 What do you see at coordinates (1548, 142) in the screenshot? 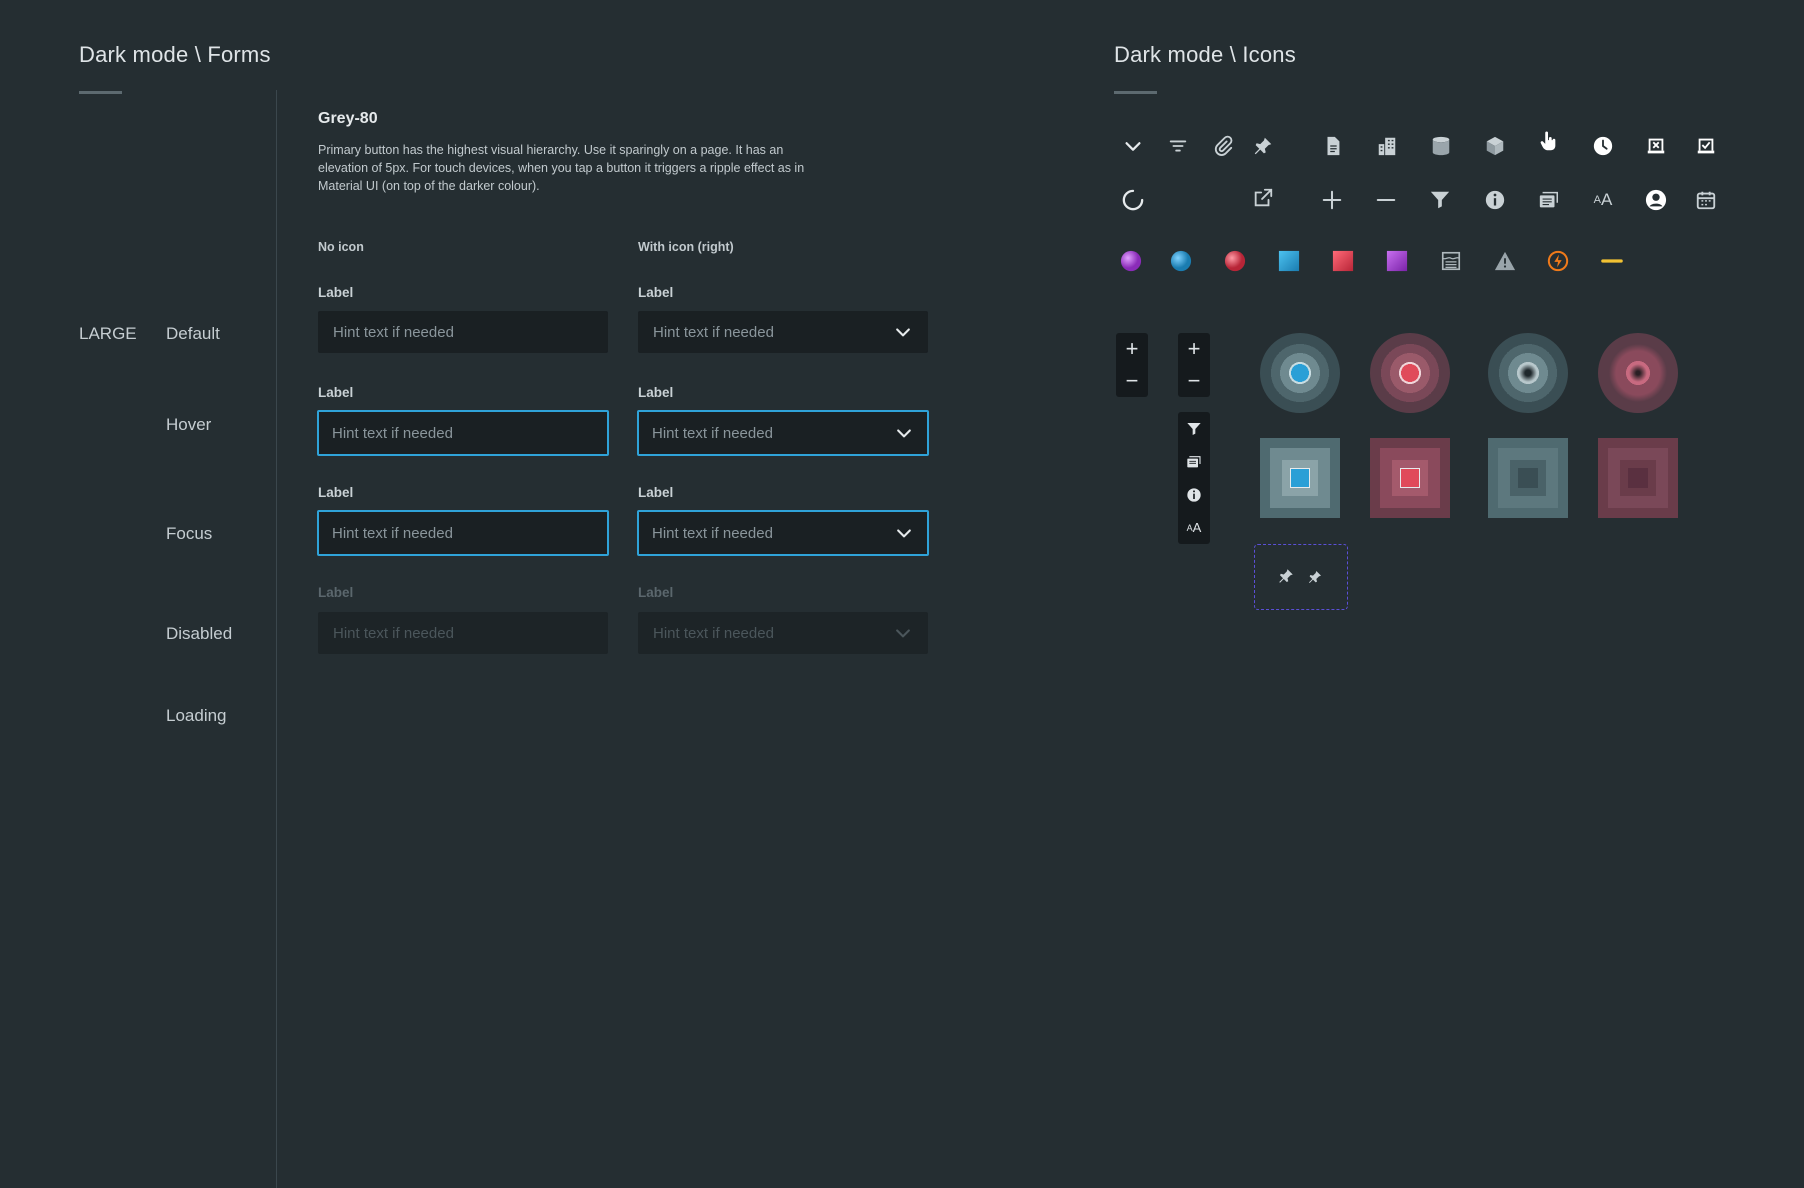
I see `hand-pointer-icon` at bounding box center [1548, 142].